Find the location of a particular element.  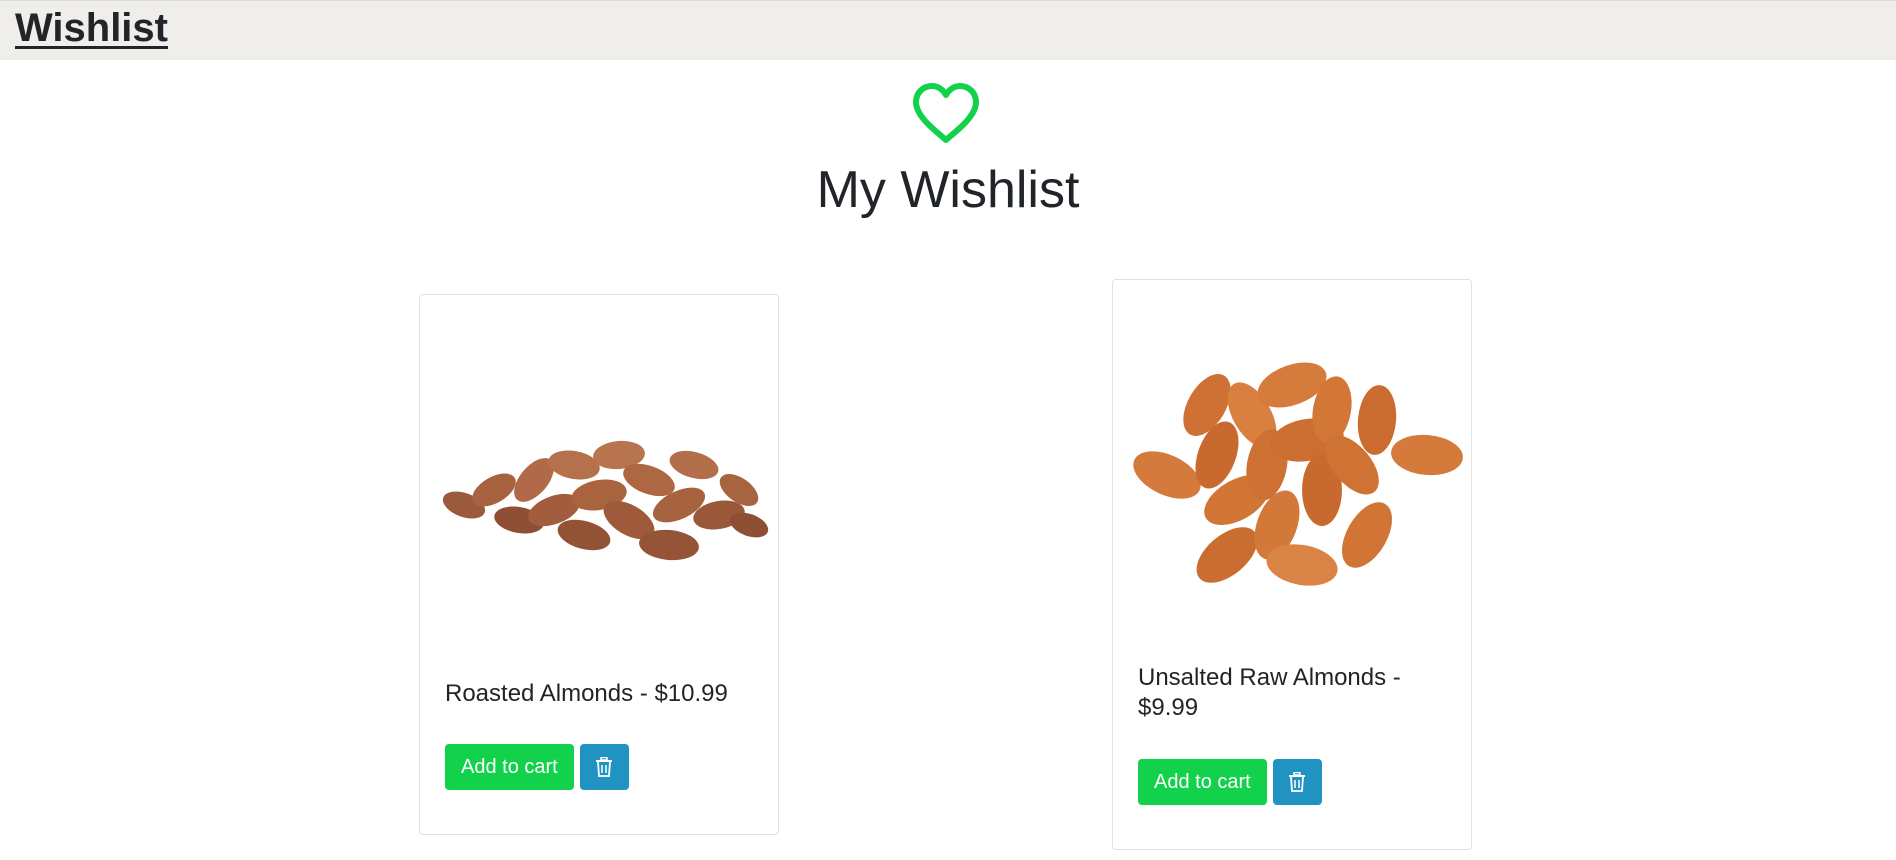

product-image-roasted-almonds is located at coordinates (605, 500).